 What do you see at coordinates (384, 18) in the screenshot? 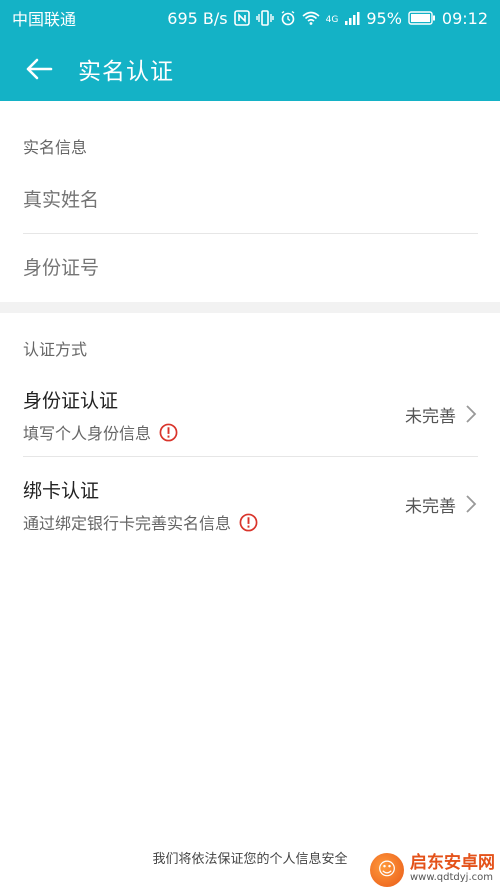
I see `battery-percent: 95%` at bounding box center [384, 18].